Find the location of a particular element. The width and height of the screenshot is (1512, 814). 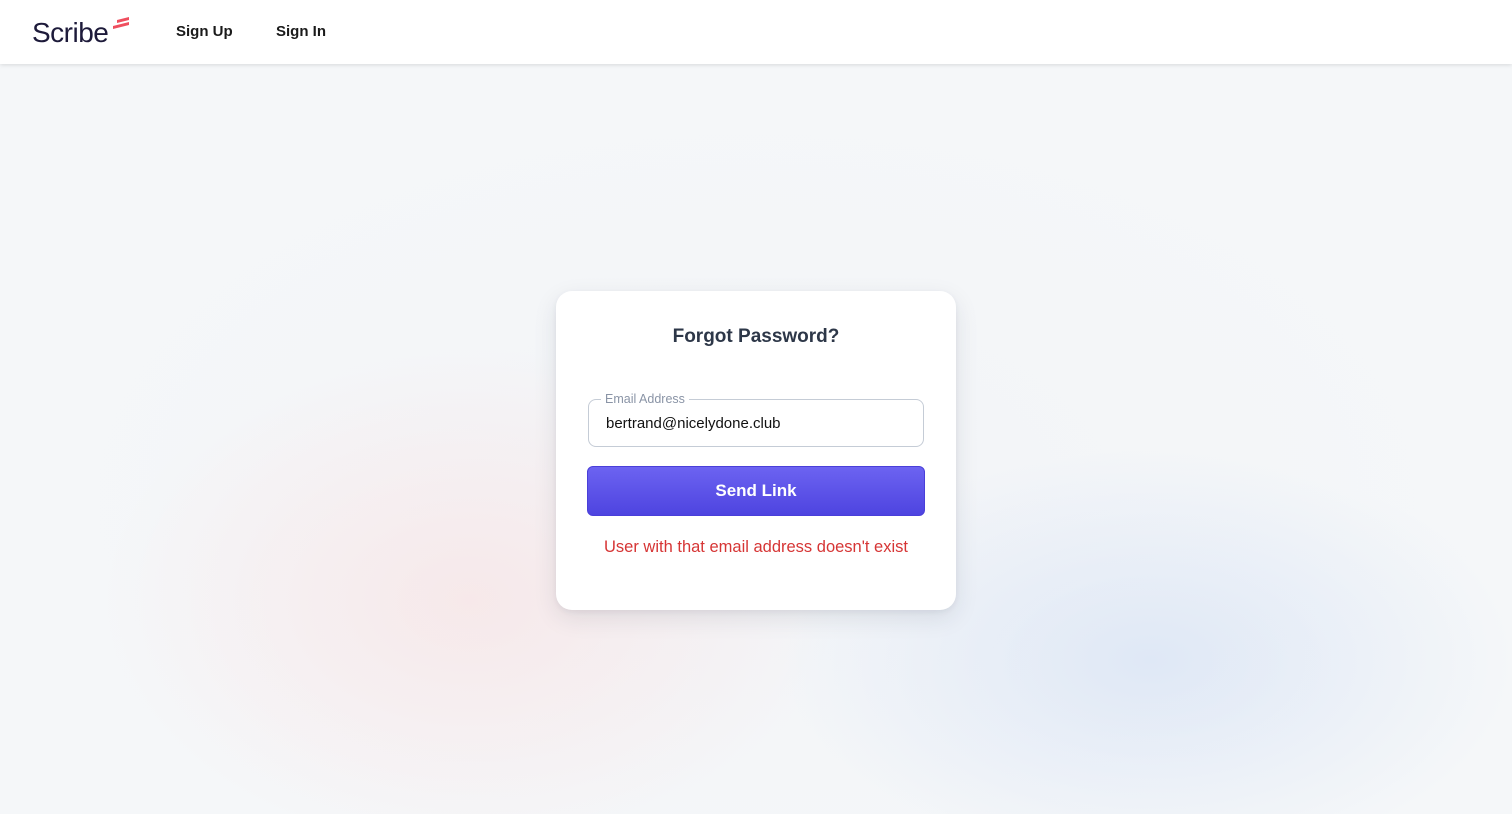

nav-sign-up-link: Sign Up is located at coordinates (204, 32).